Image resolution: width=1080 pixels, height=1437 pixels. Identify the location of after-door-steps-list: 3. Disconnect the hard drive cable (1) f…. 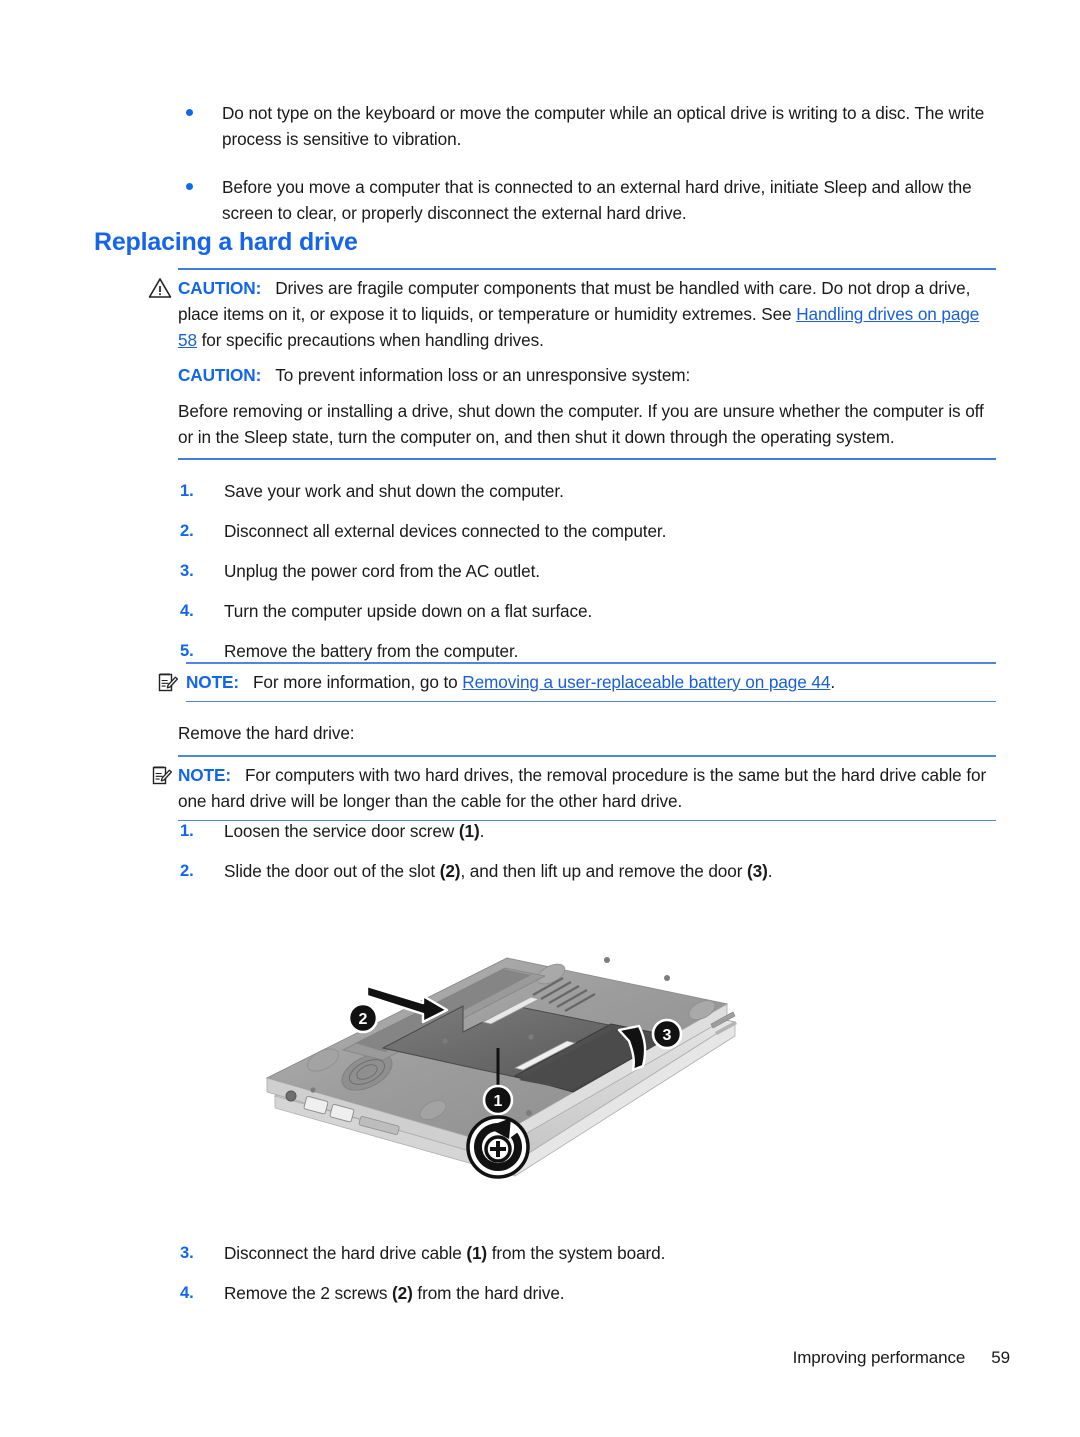
(595, 1280).